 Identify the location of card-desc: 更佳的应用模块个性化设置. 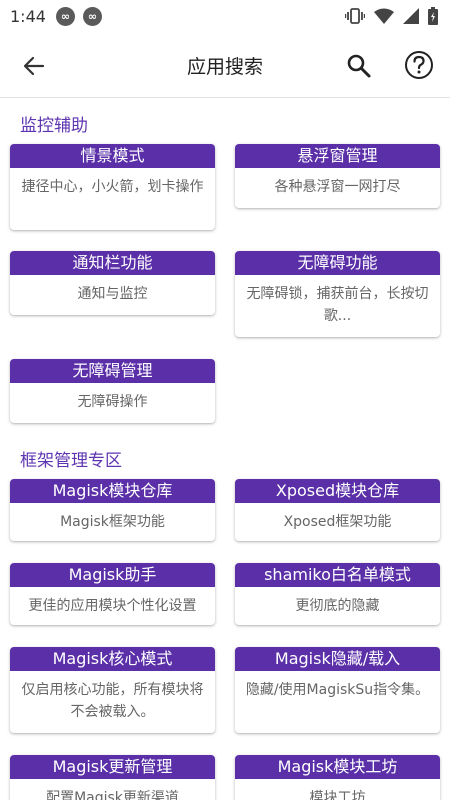
(112, 606).